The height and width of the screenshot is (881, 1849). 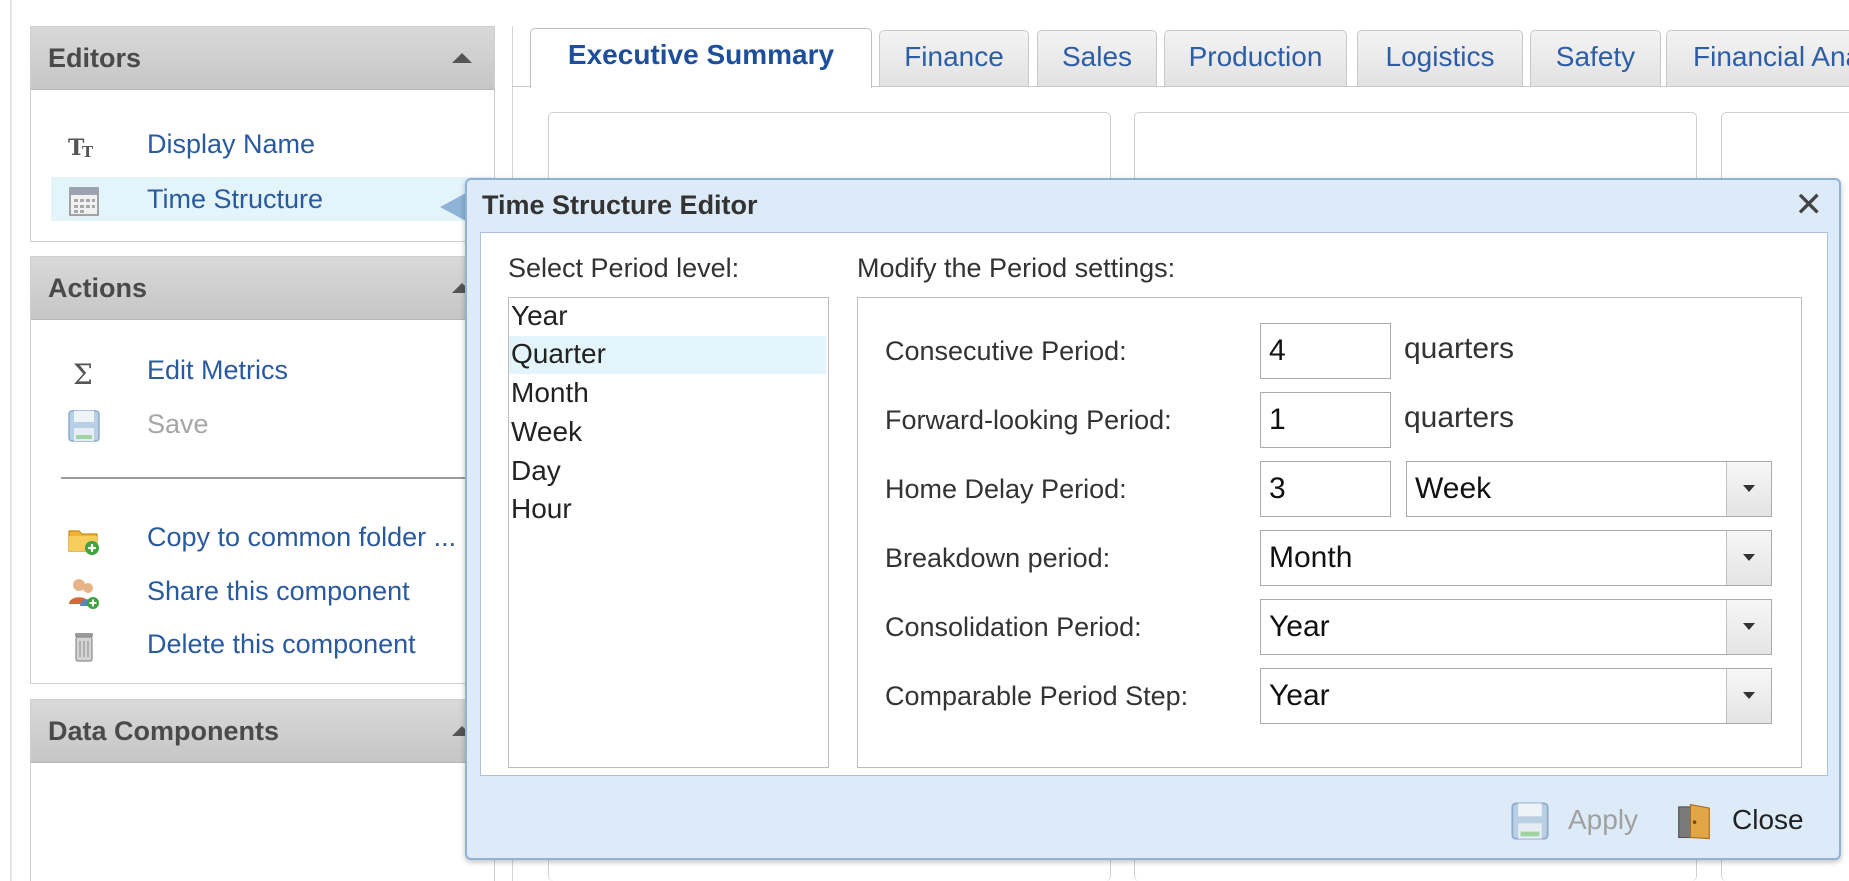 I want to click on tab-label: Sales, so click(x=1097, y=56).